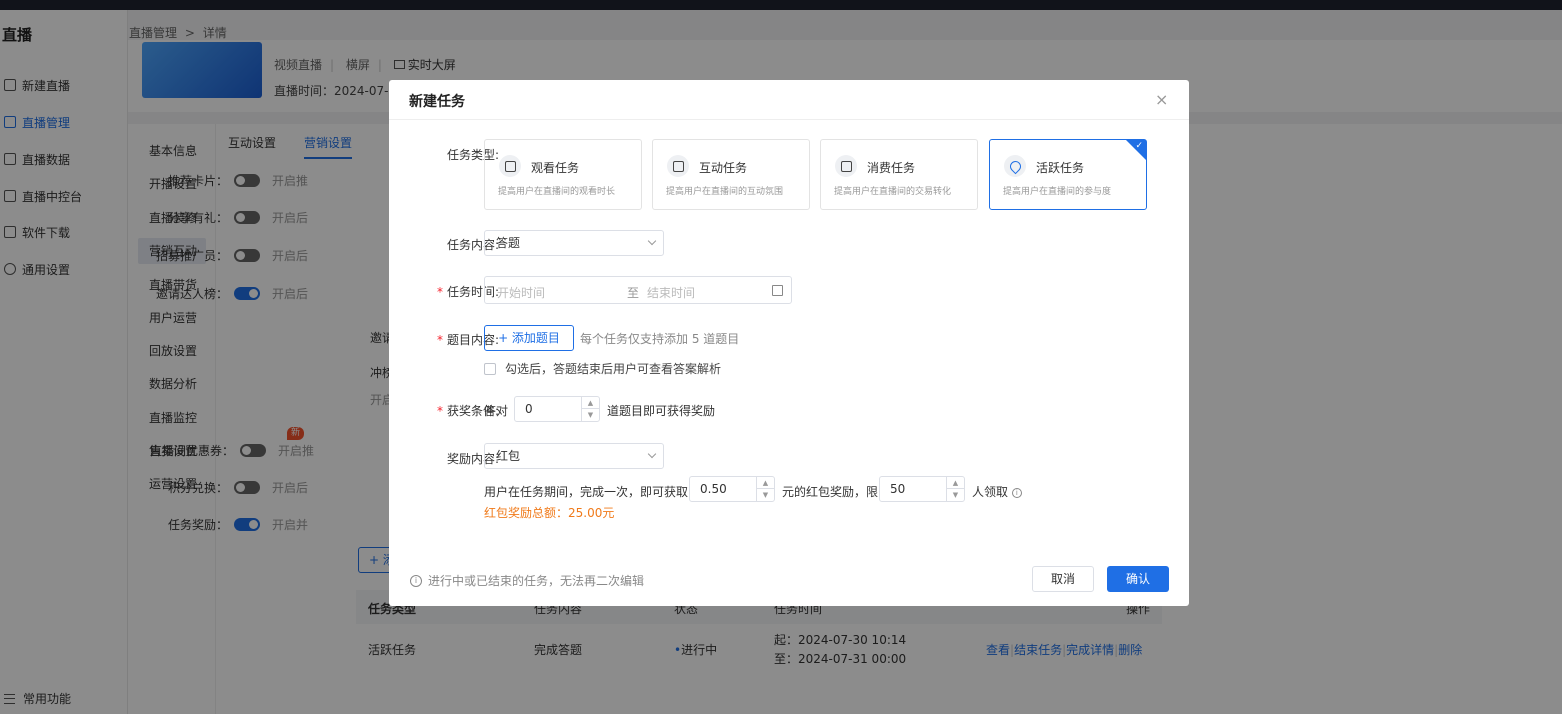 The width and height of the screenshot is (1562, 714). Describe the element at coordinates (789, 100) in the screenshot. I see `dialog-header: 新建任务 ×` at that location.